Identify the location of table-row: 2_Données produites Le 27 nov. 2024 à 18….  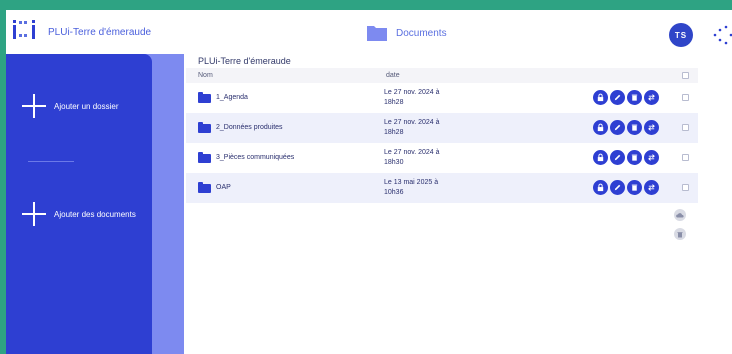
(442, 128).